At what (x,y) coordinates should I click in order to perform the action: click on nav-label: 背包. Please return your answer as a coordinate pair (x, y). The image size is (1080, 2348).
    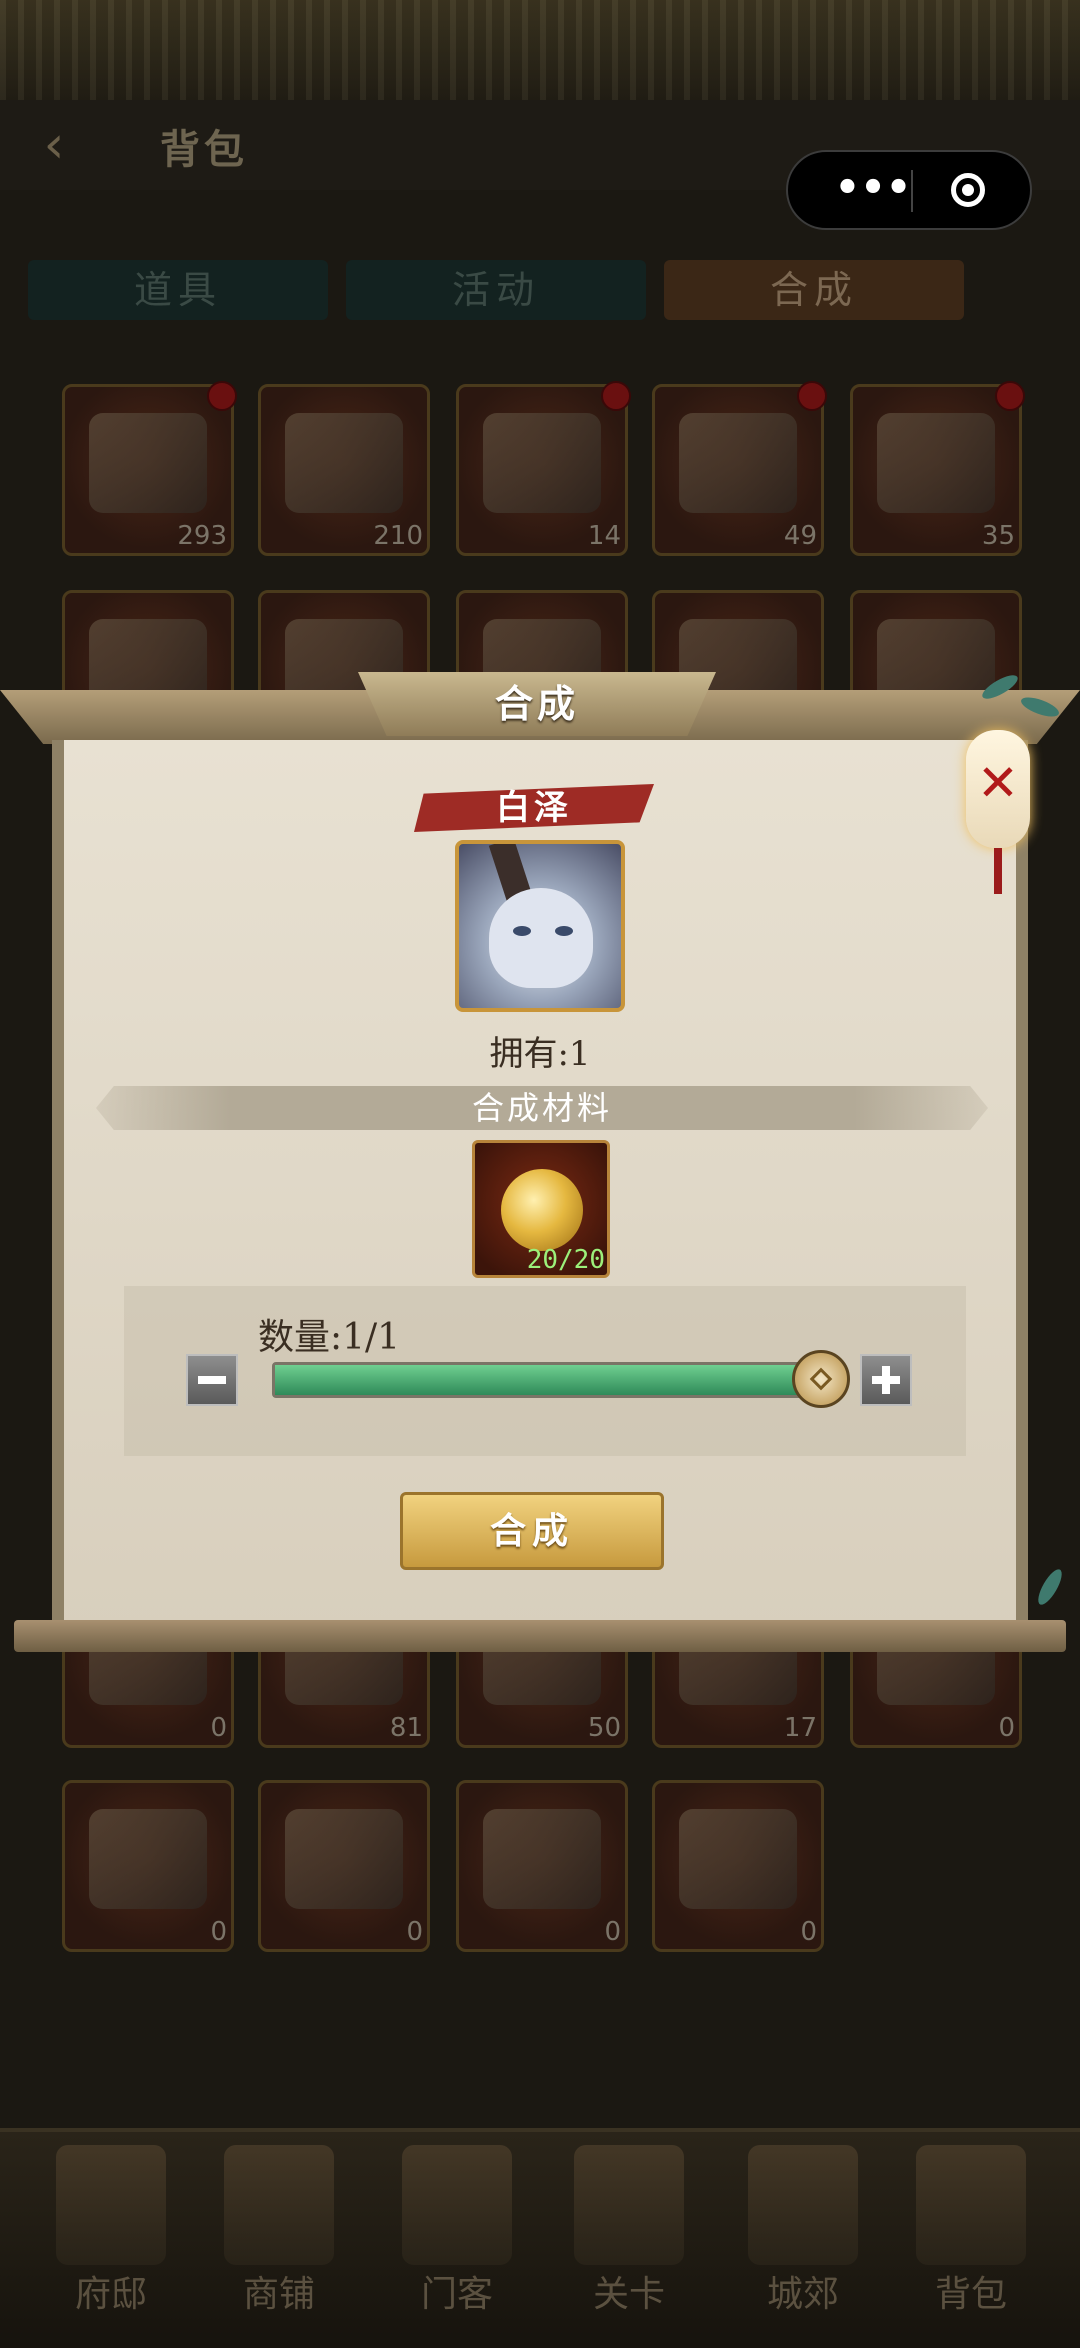
    Looking at the image, I should click on (970, 2294).